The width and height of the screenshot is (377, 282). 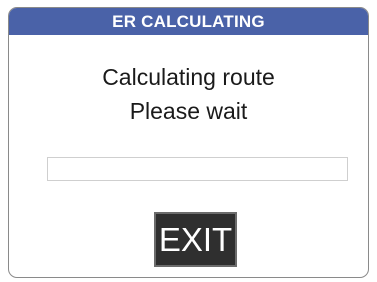 What do you see at coordinates (195, 239) in the screenshot?
I see `exit-button: EXIT` at bounding box center [195, 239].